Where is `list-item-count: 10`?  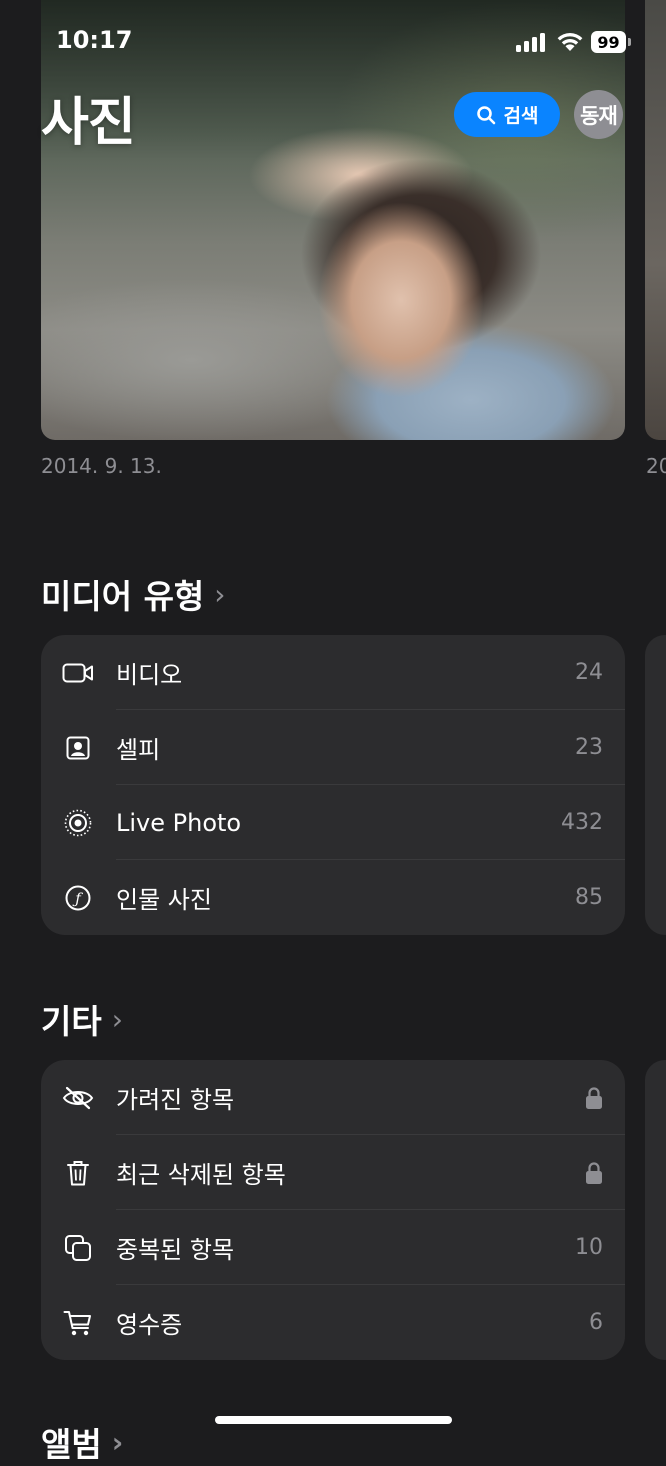
list-item-count: 10 is located at coordinates (589, 1247).